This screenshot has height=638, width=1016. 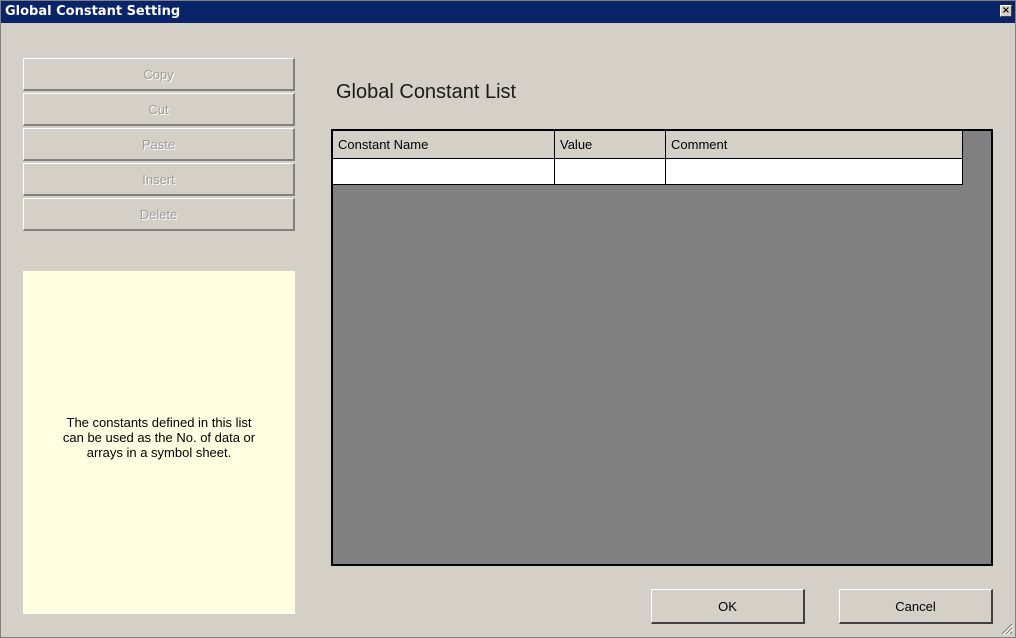 What do you see at coordinates (444, 171) in the screenshot?
I see `cell-constant-name` at bounding box center [444, 171].